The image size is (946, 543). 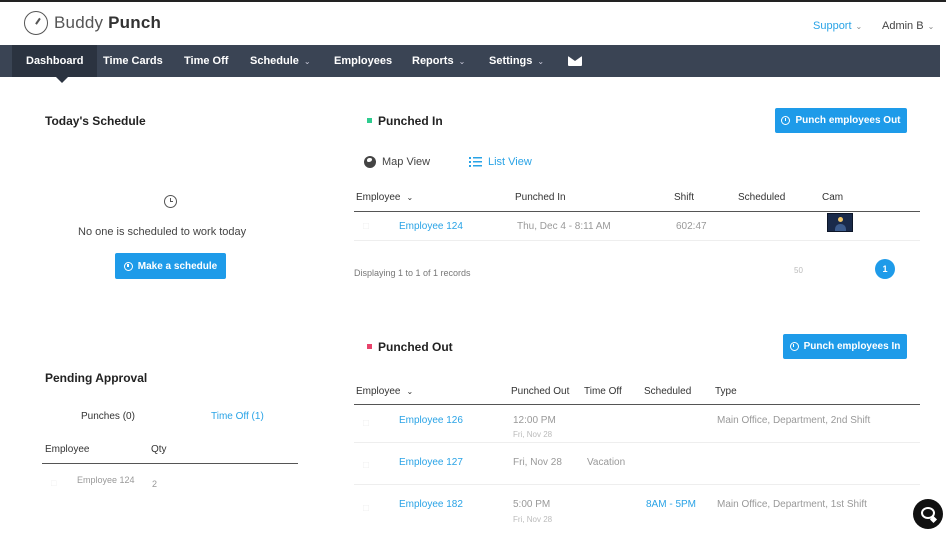 What do you see at coordinates (603, 391) in the screenshot?
I see `col-time-off: Time Off` at bounding box center [603, 391].